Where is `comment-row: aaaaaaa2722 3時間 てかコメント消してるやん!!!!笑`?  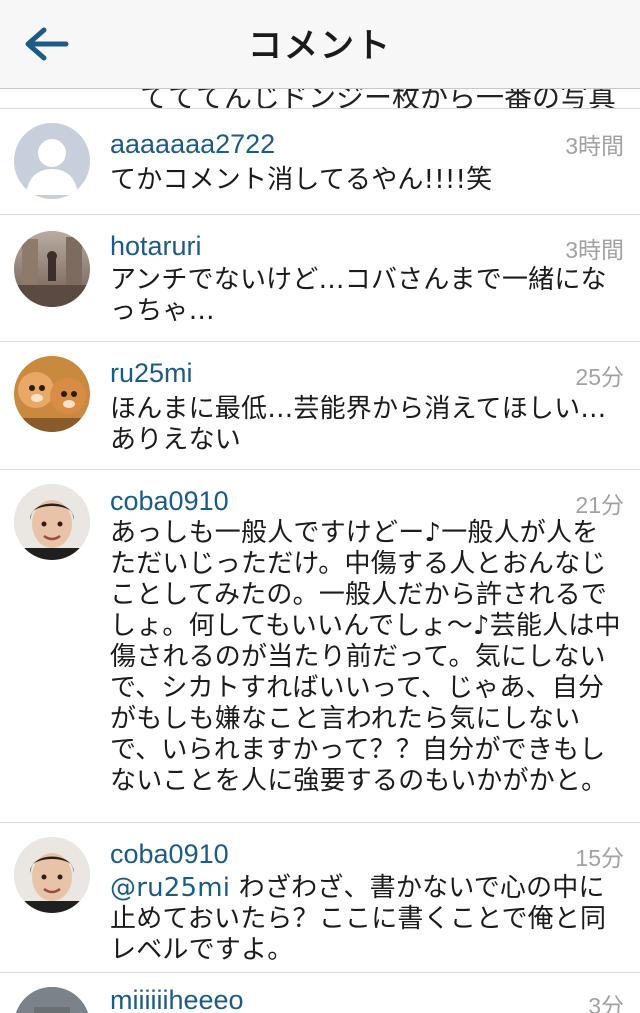 comment-row: aaaaaaa2722 3時間 てかコメント消してるやん!!!!笑 is located at coordinates (320, 161).